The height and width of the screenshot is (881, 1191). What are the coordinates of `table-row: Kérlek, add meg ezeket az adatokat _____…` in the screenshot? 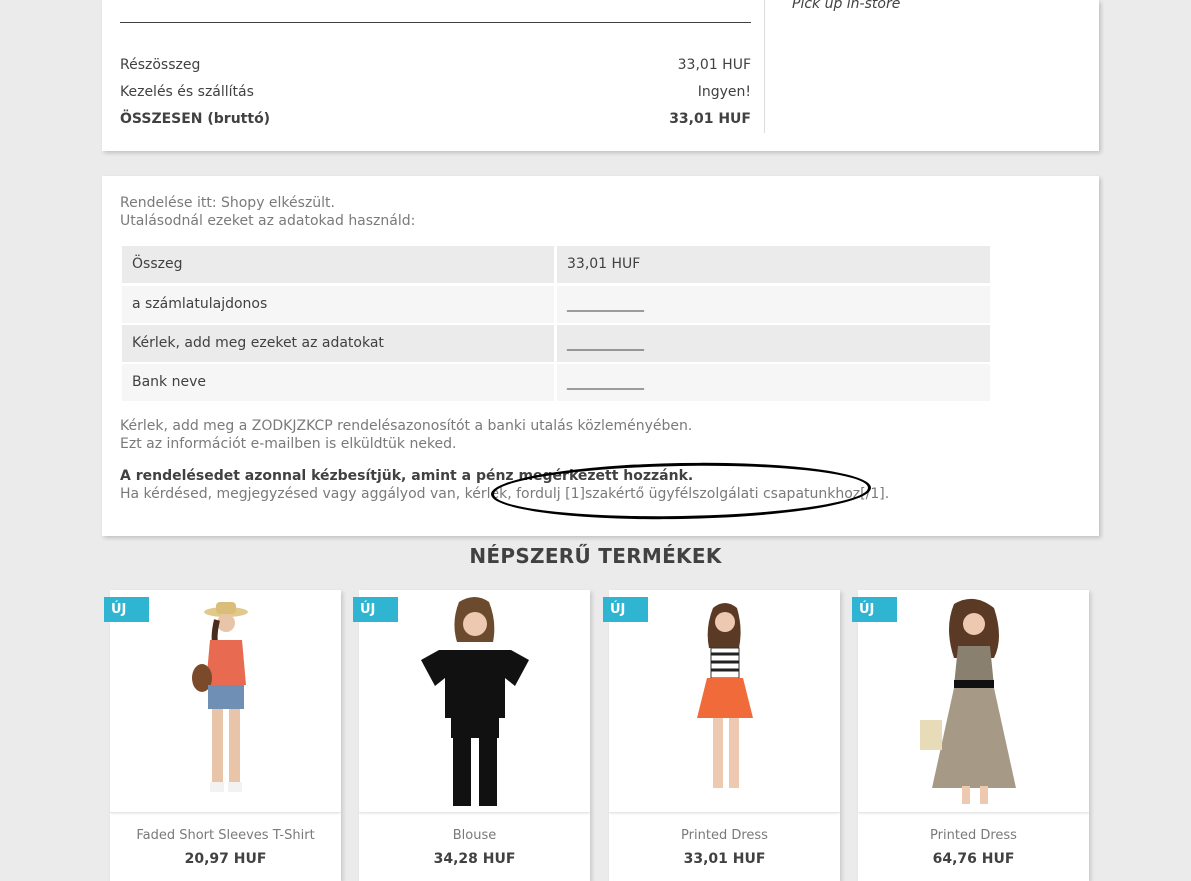 It's located at (556, 343).